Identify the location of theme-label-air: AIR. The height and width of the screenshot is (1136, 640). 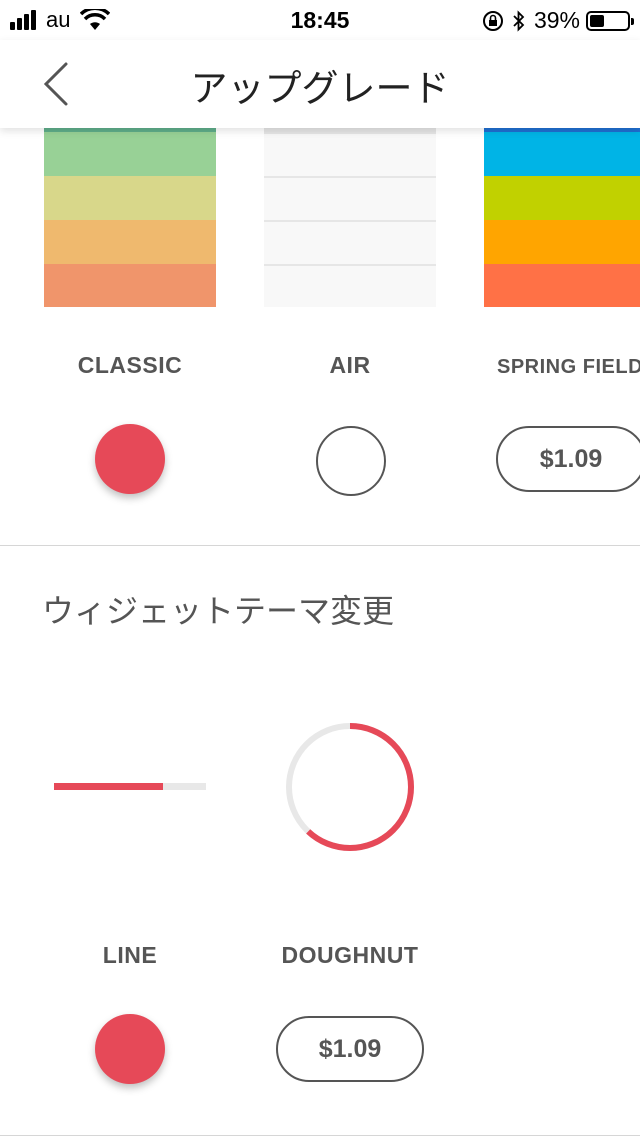
(350, 365).